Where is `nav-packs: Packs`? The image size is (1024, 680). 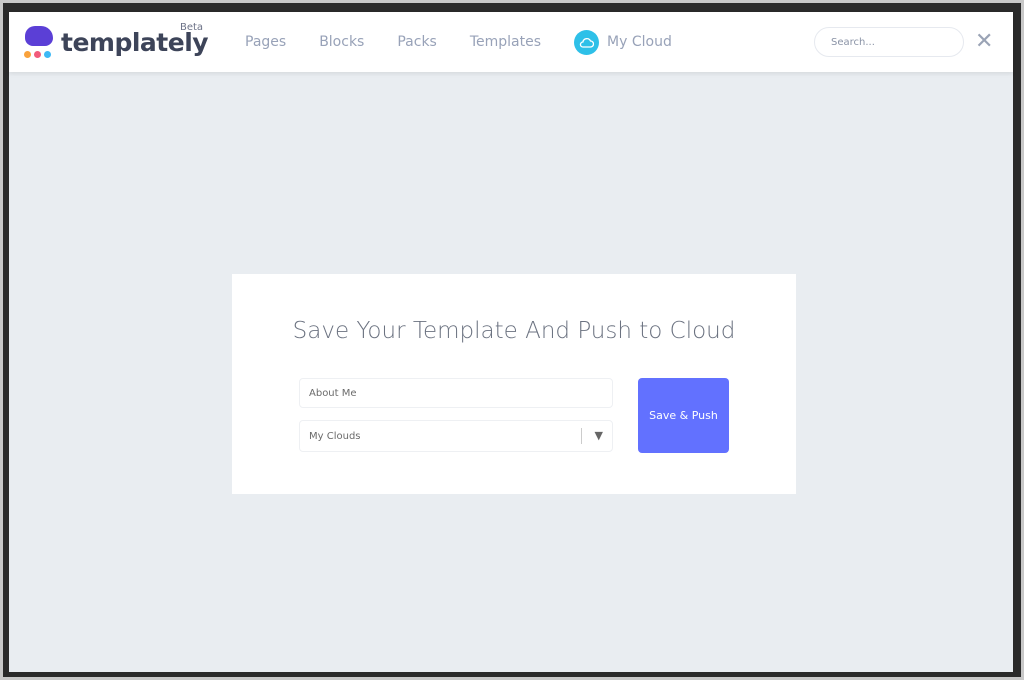
nav-packs: Packs is located at coordinates (417, 42).